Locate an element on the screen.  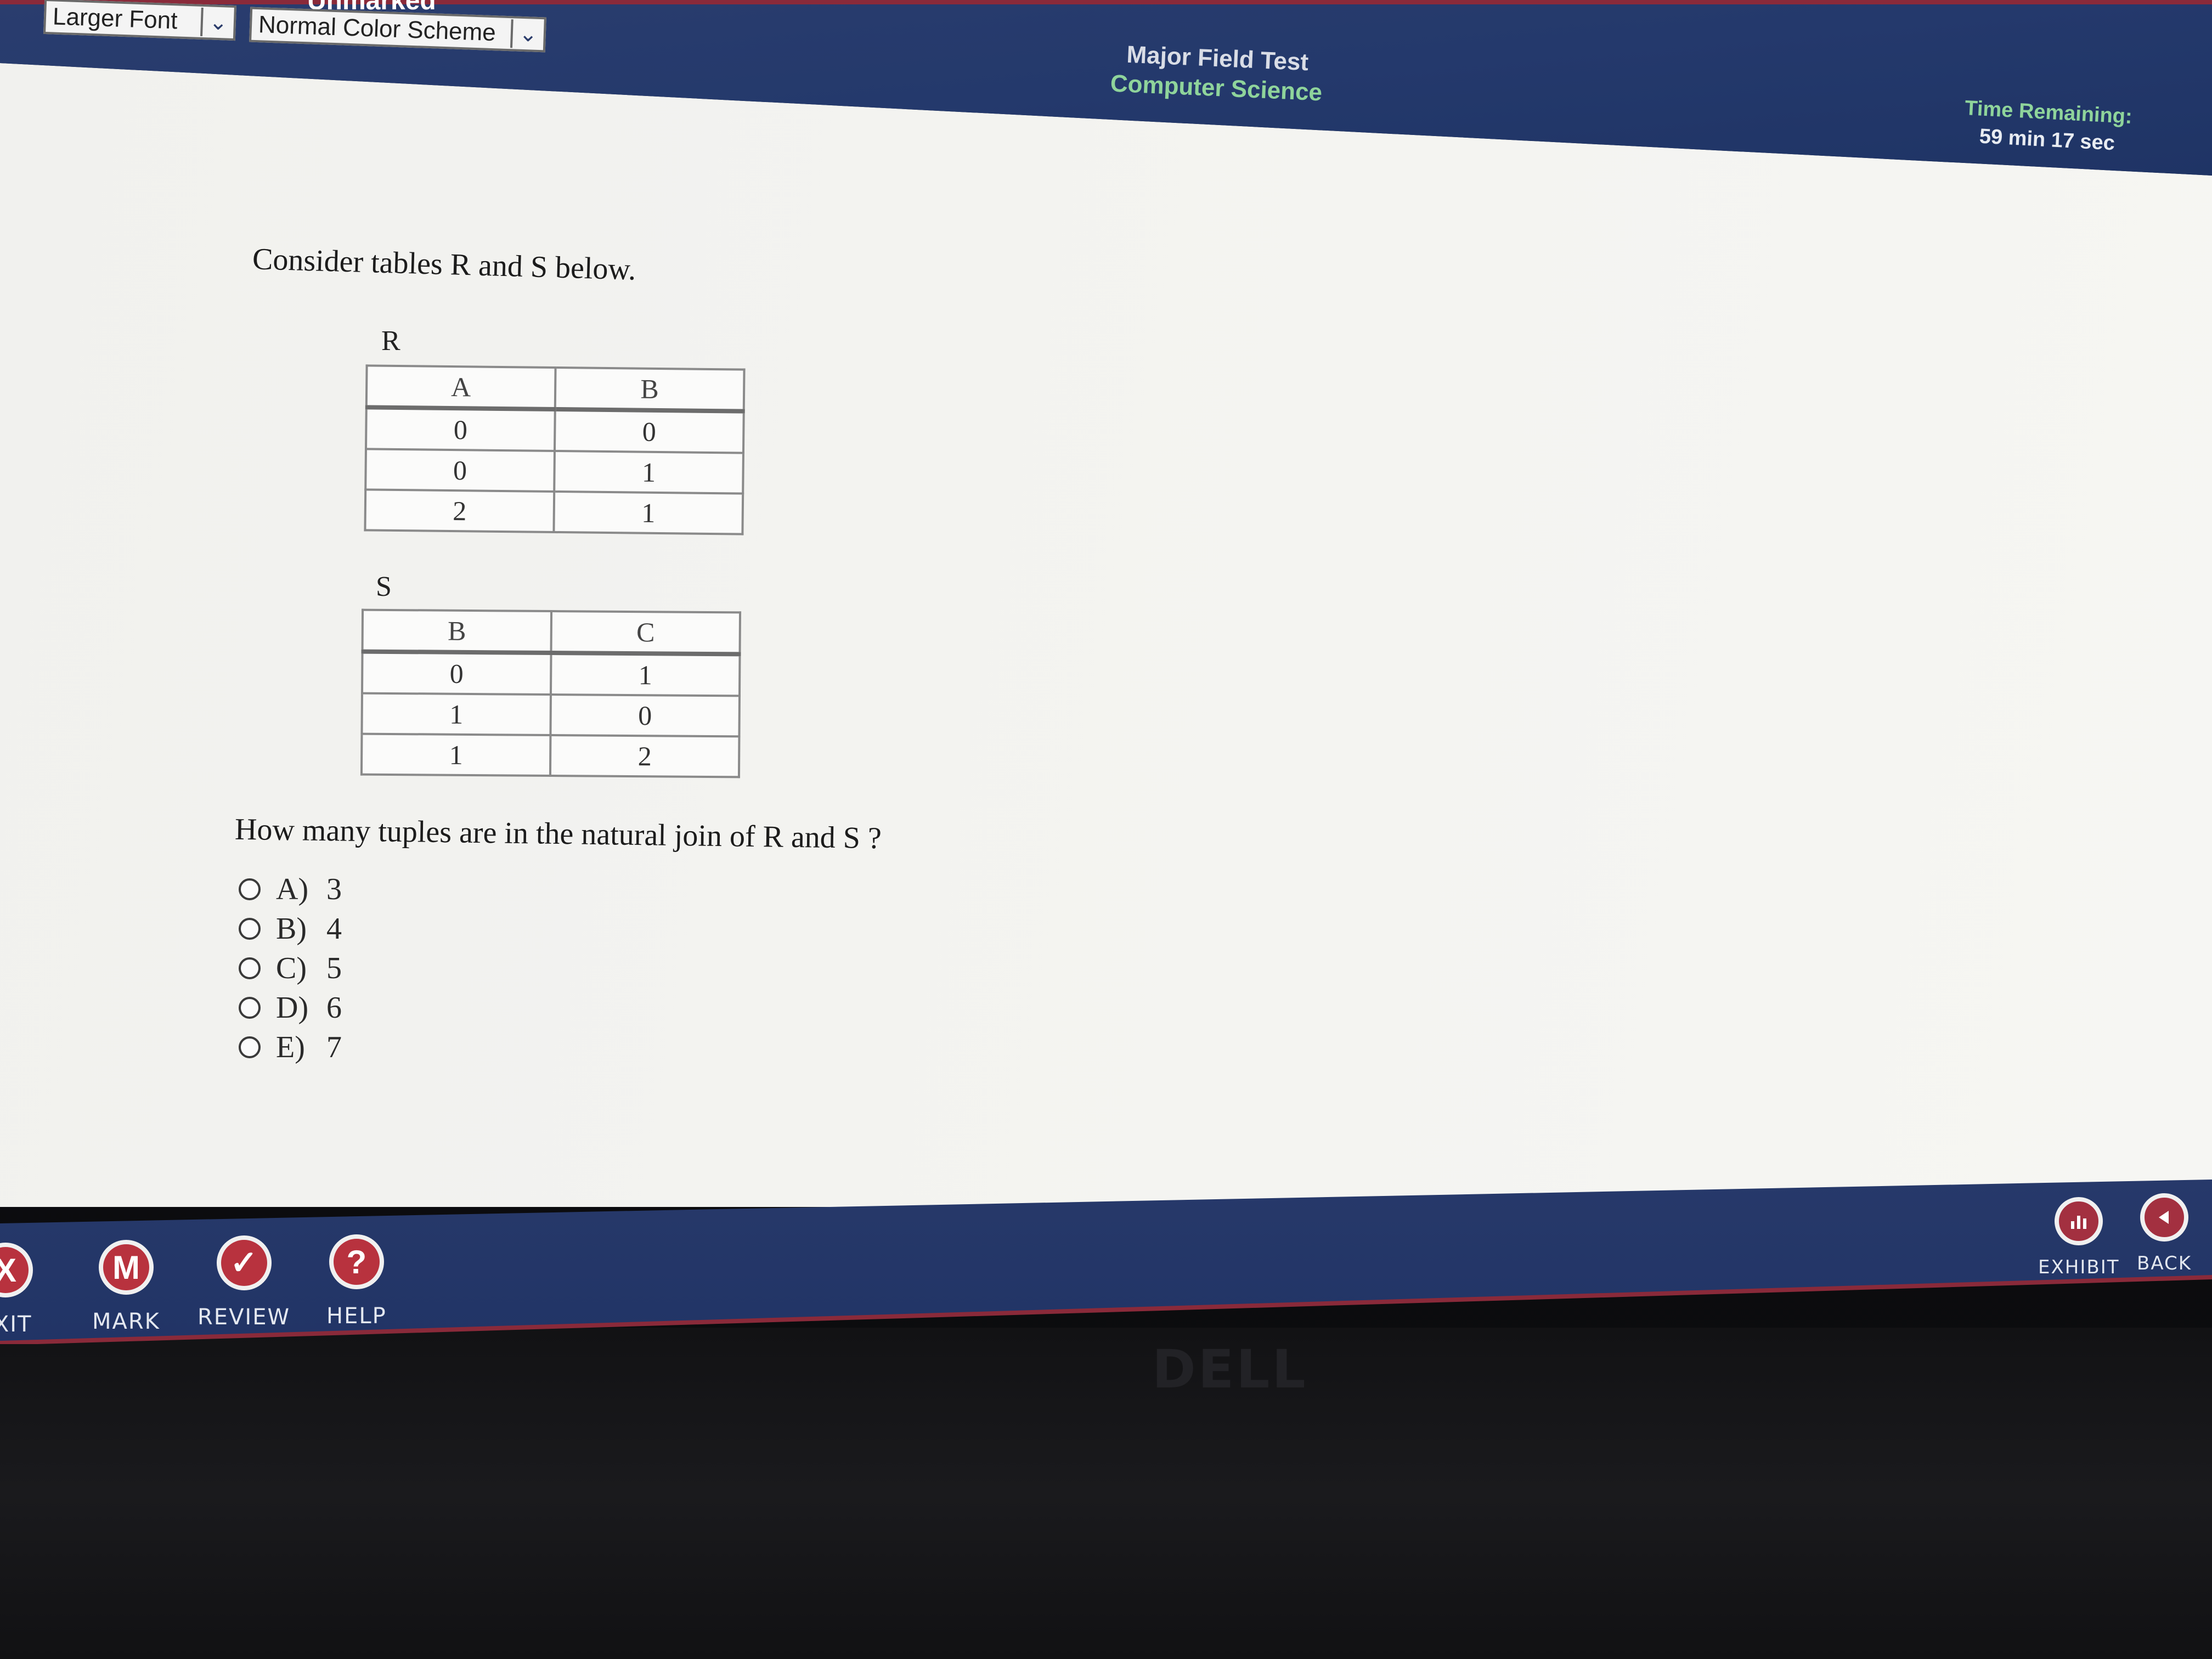
table-s-label: S is located at coordinates (384, 586).